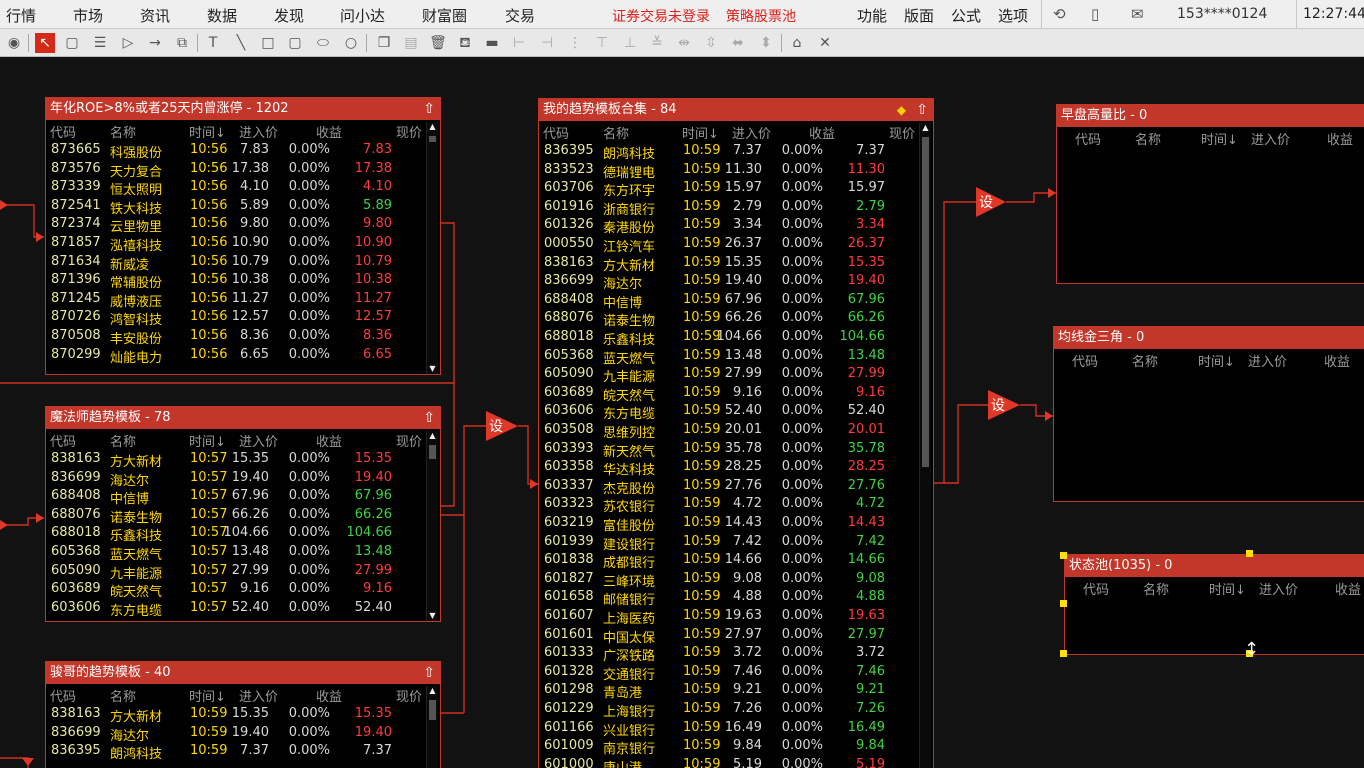 The image size is (1364, 768). I want to click on panel-title-bar: 魔法师趋势模板 - 78 ⇧, so click(243, 418).